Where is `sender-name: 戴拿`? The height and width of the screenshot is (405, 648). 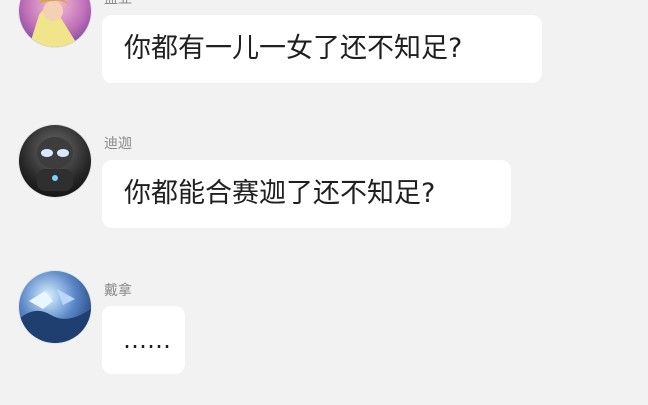
sender-name: 戴拿 is located at coordinates (118, 291).